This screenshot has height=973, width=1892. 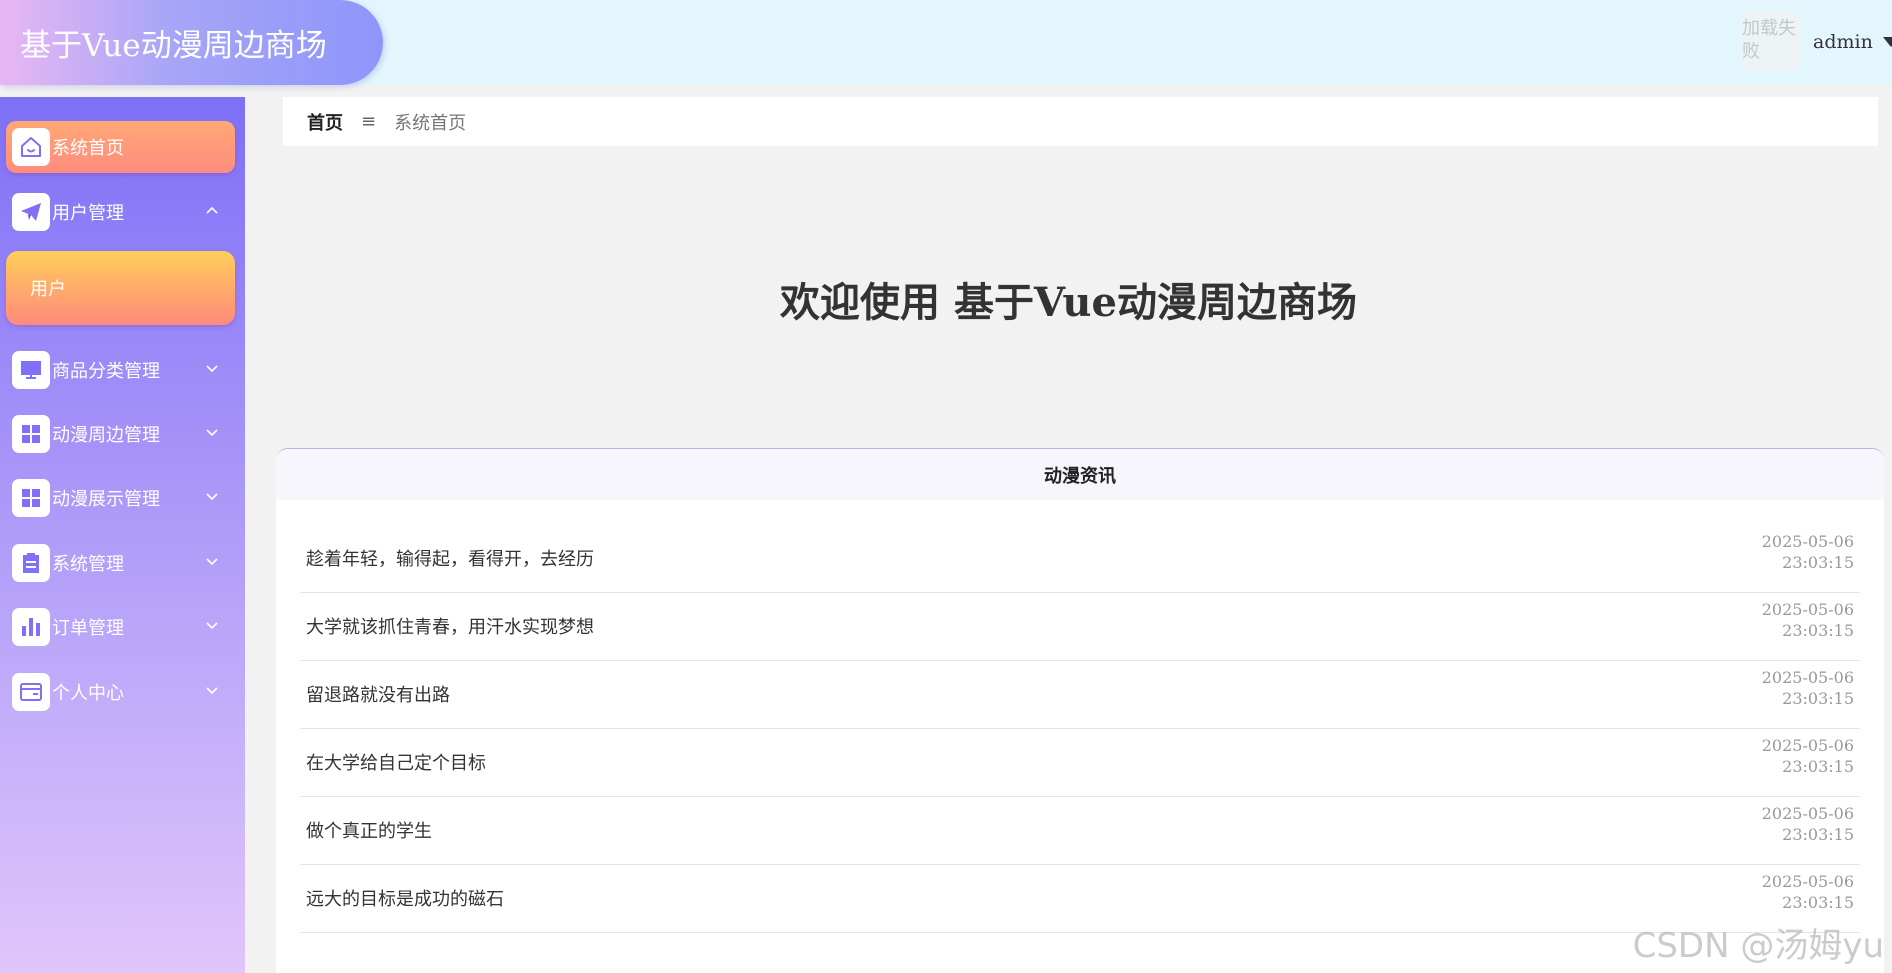 I want to click on news-item: 留退路就没有出路 2025-05-06 23:03:15, so click(x=1080, y=695).